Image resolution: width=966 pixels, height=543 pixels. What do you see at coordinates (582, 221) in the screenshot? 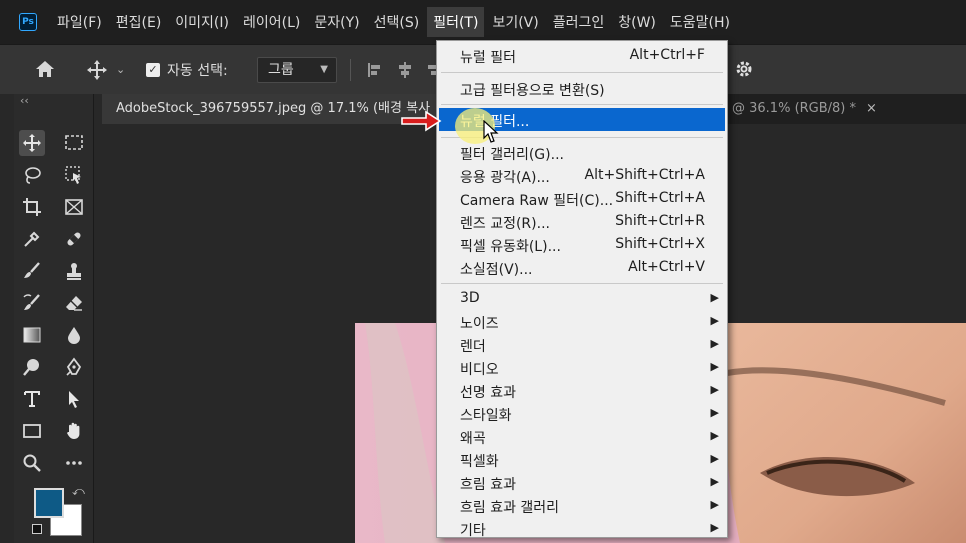
I see `menu-item-lens-correction: 렌즈 교정(R)... Shift+Ctrl+R` at bounding box center [582, 221].